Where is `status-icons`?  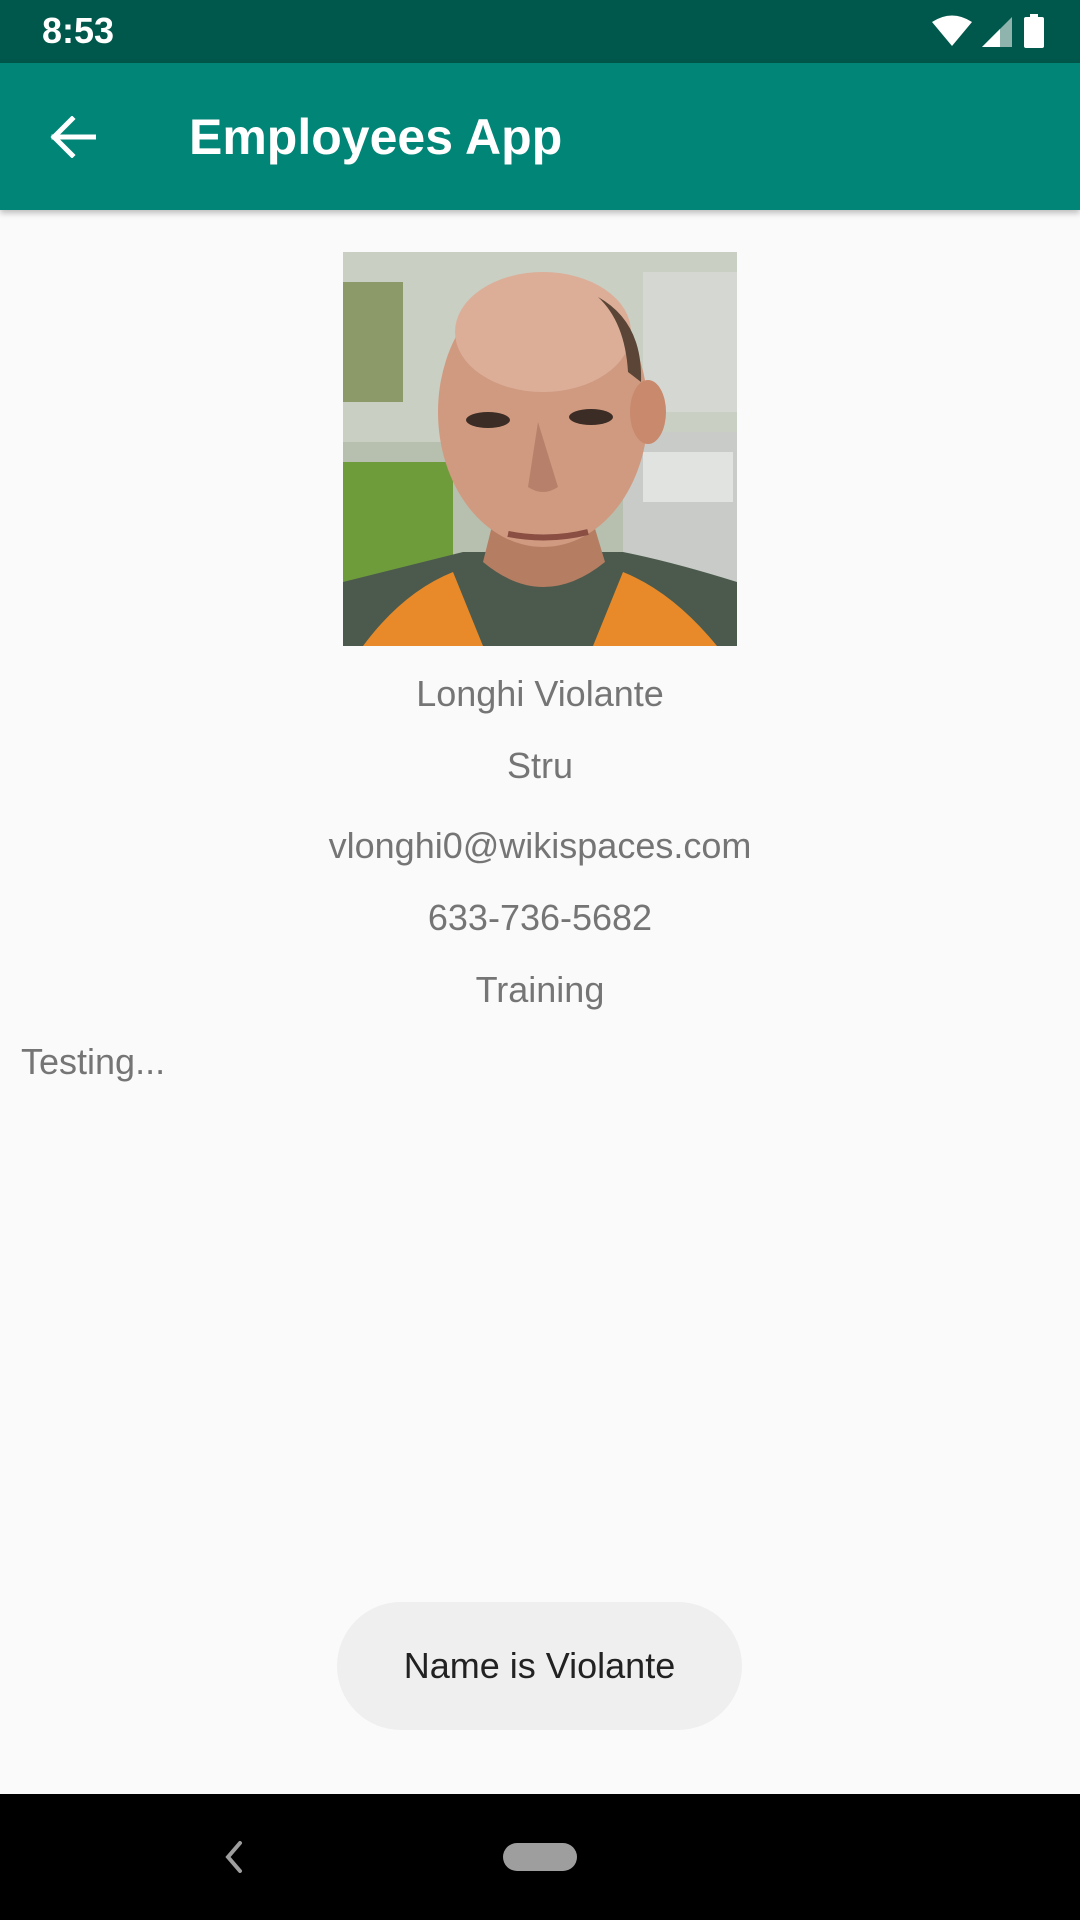 status-icons is located at coordinates (988, 31).